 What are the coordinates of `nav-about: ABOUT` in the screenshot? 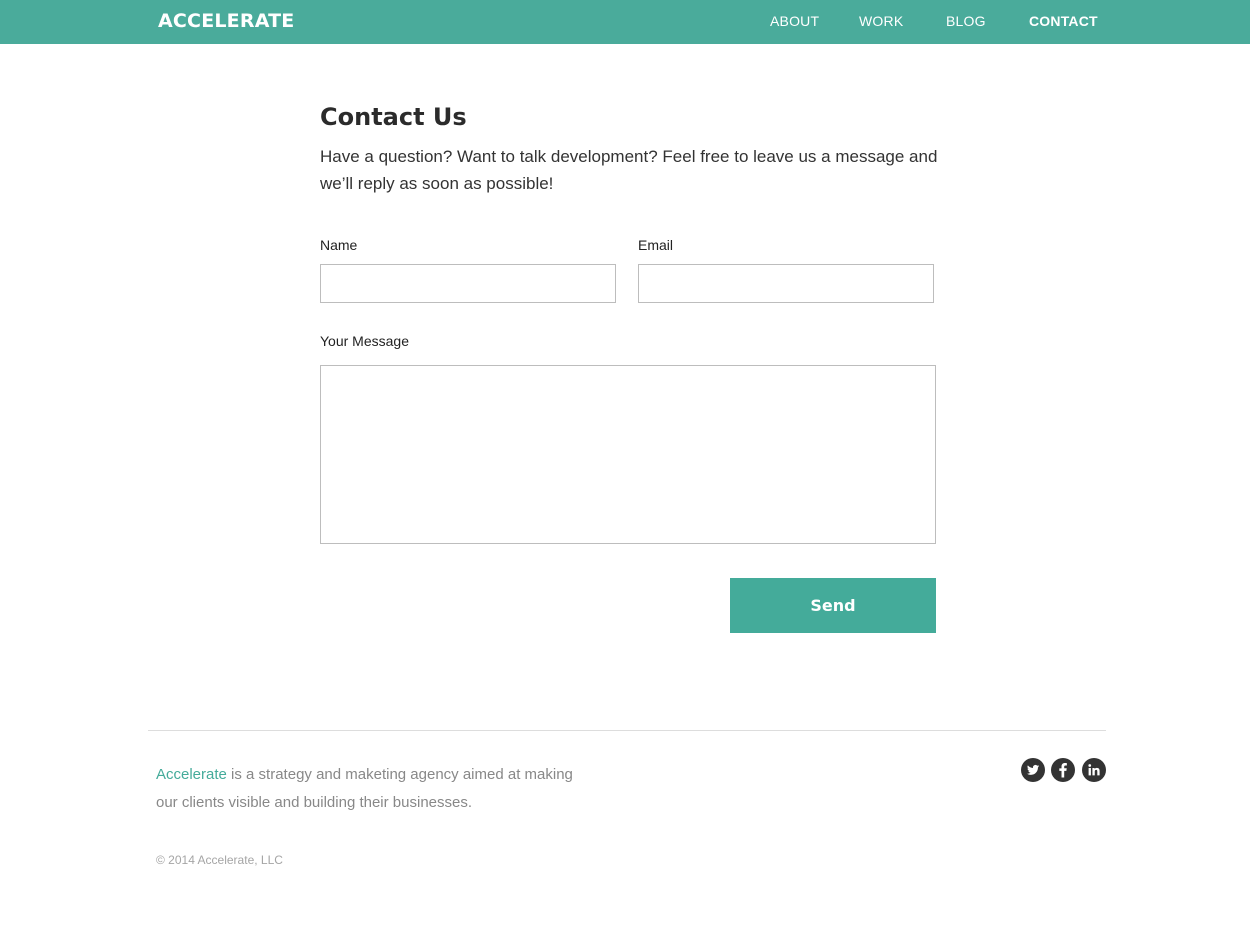 It's located at (794, 21).